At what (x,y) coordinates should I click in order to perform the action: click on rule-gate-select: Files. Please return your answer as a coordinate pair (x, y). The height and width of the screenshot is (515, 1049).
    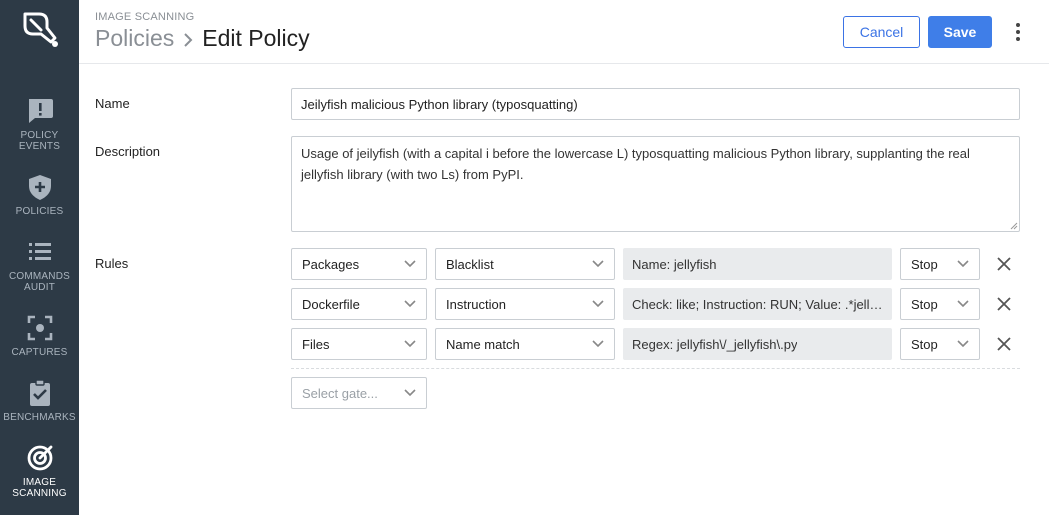
    Looking at the image, I should click on (359, 344).